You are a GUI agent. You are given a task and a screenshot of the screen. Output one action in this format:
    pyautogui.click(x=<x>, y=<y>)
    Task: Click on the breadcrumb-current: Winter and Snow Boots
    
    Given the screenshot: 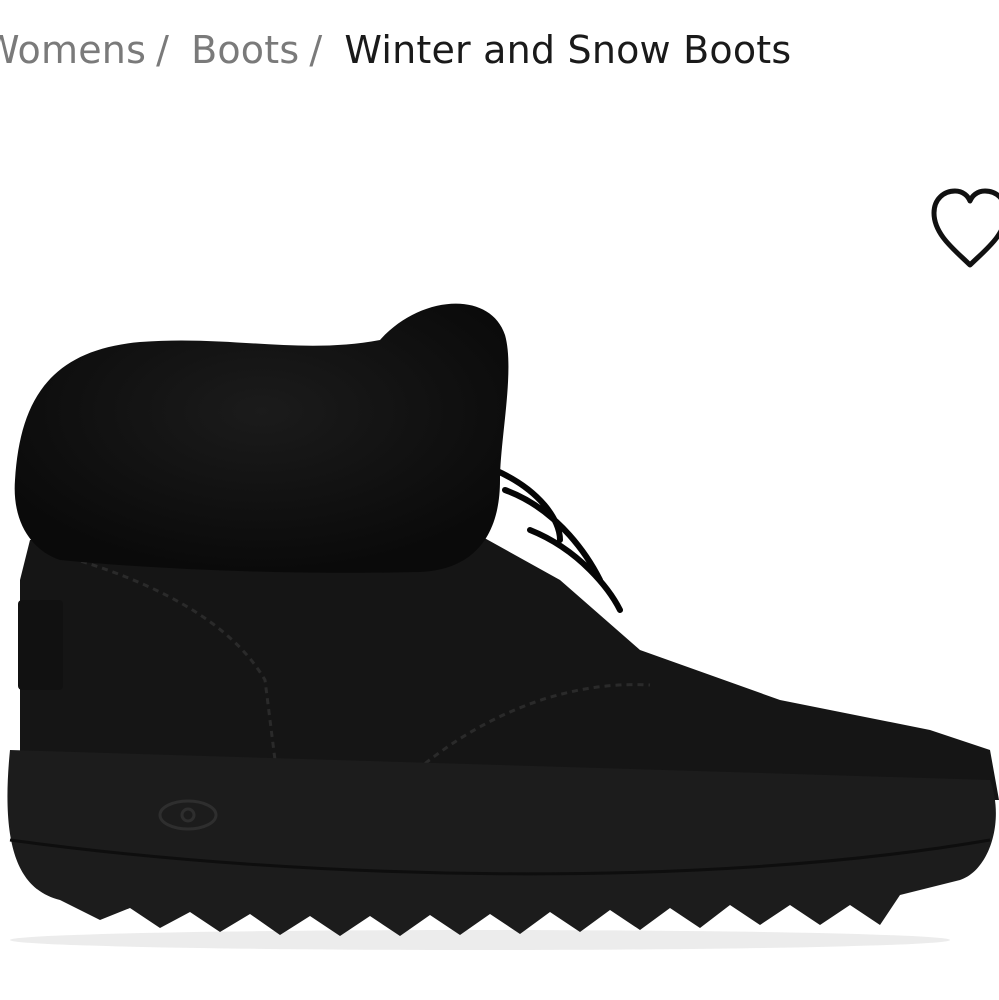 What is the action you would take?
    pyautogui.click(x=568, y=50)
    